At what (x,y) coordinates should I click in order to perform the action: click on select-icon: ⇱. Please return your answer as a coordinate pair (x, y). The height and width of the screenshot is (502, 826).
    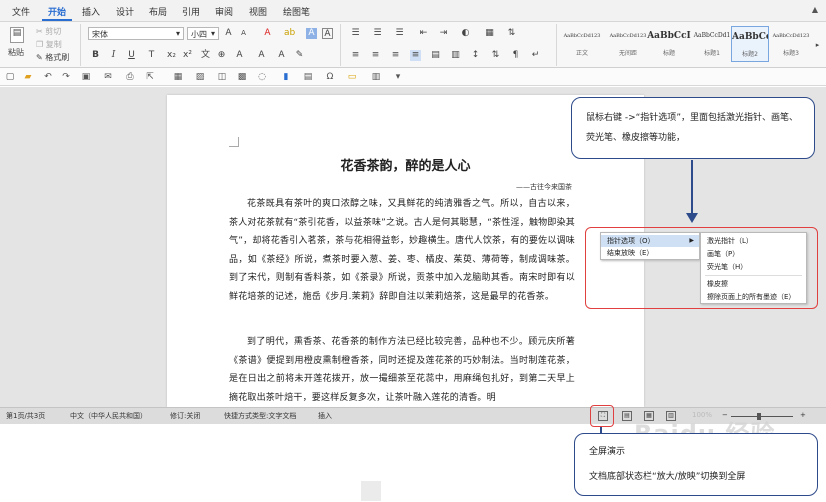
    Looking at the image, I should click on (150, 77).